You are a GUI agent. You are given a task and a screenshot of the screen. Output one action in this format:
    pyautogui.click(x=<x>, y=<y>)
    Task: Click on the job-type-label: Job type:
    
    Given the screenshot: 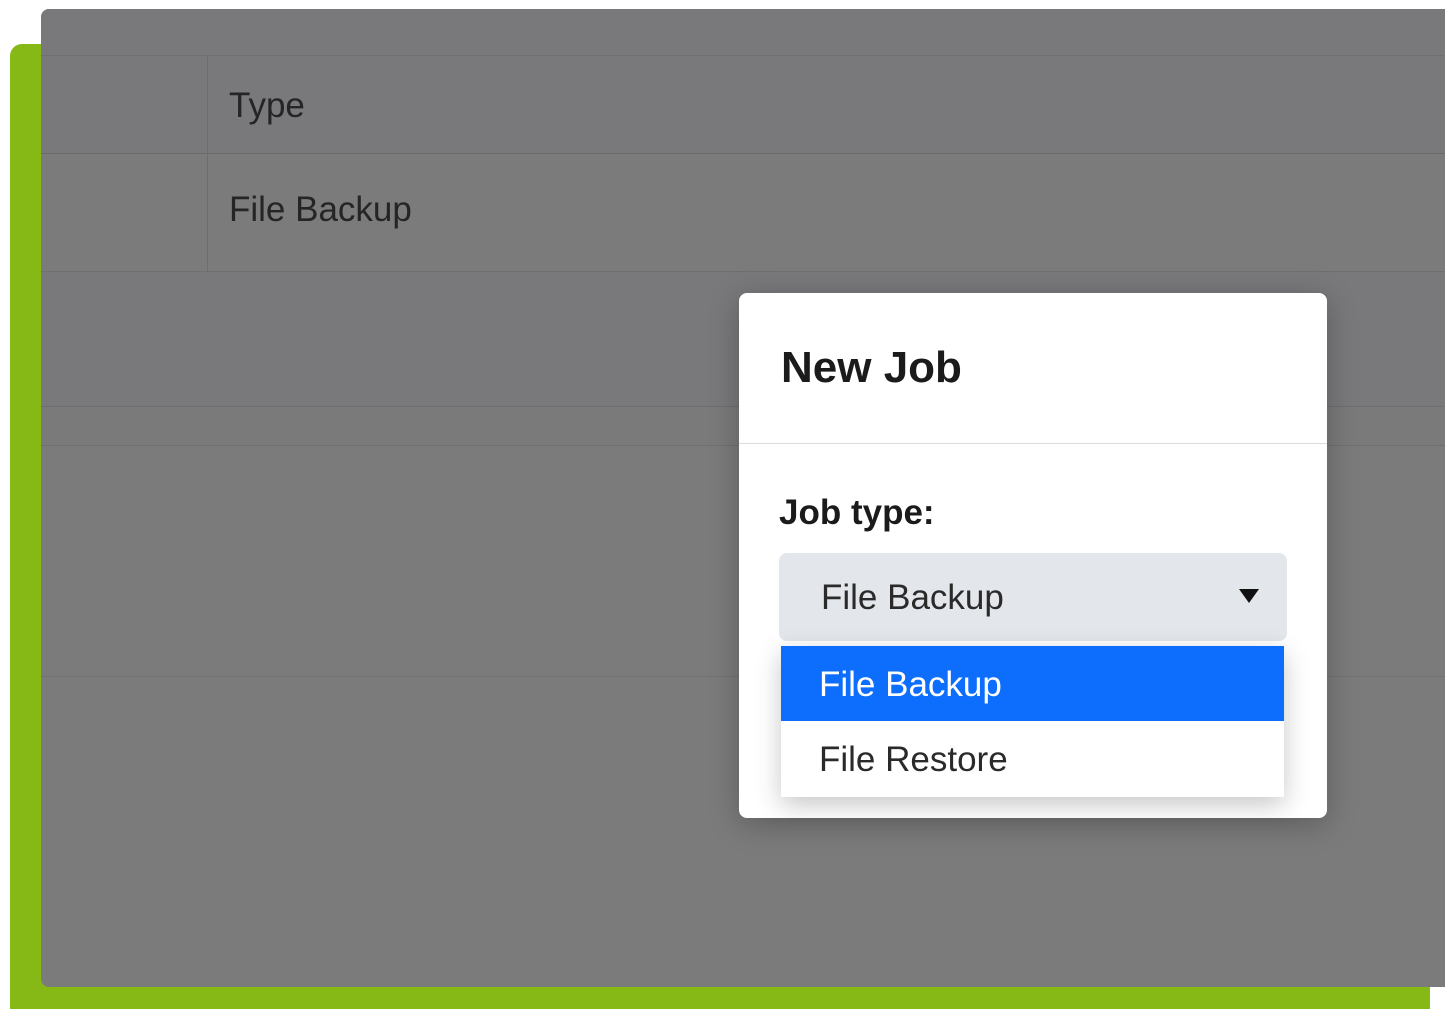 What is the action you would take?
    pyautogui.click(x=857, y=512)
    